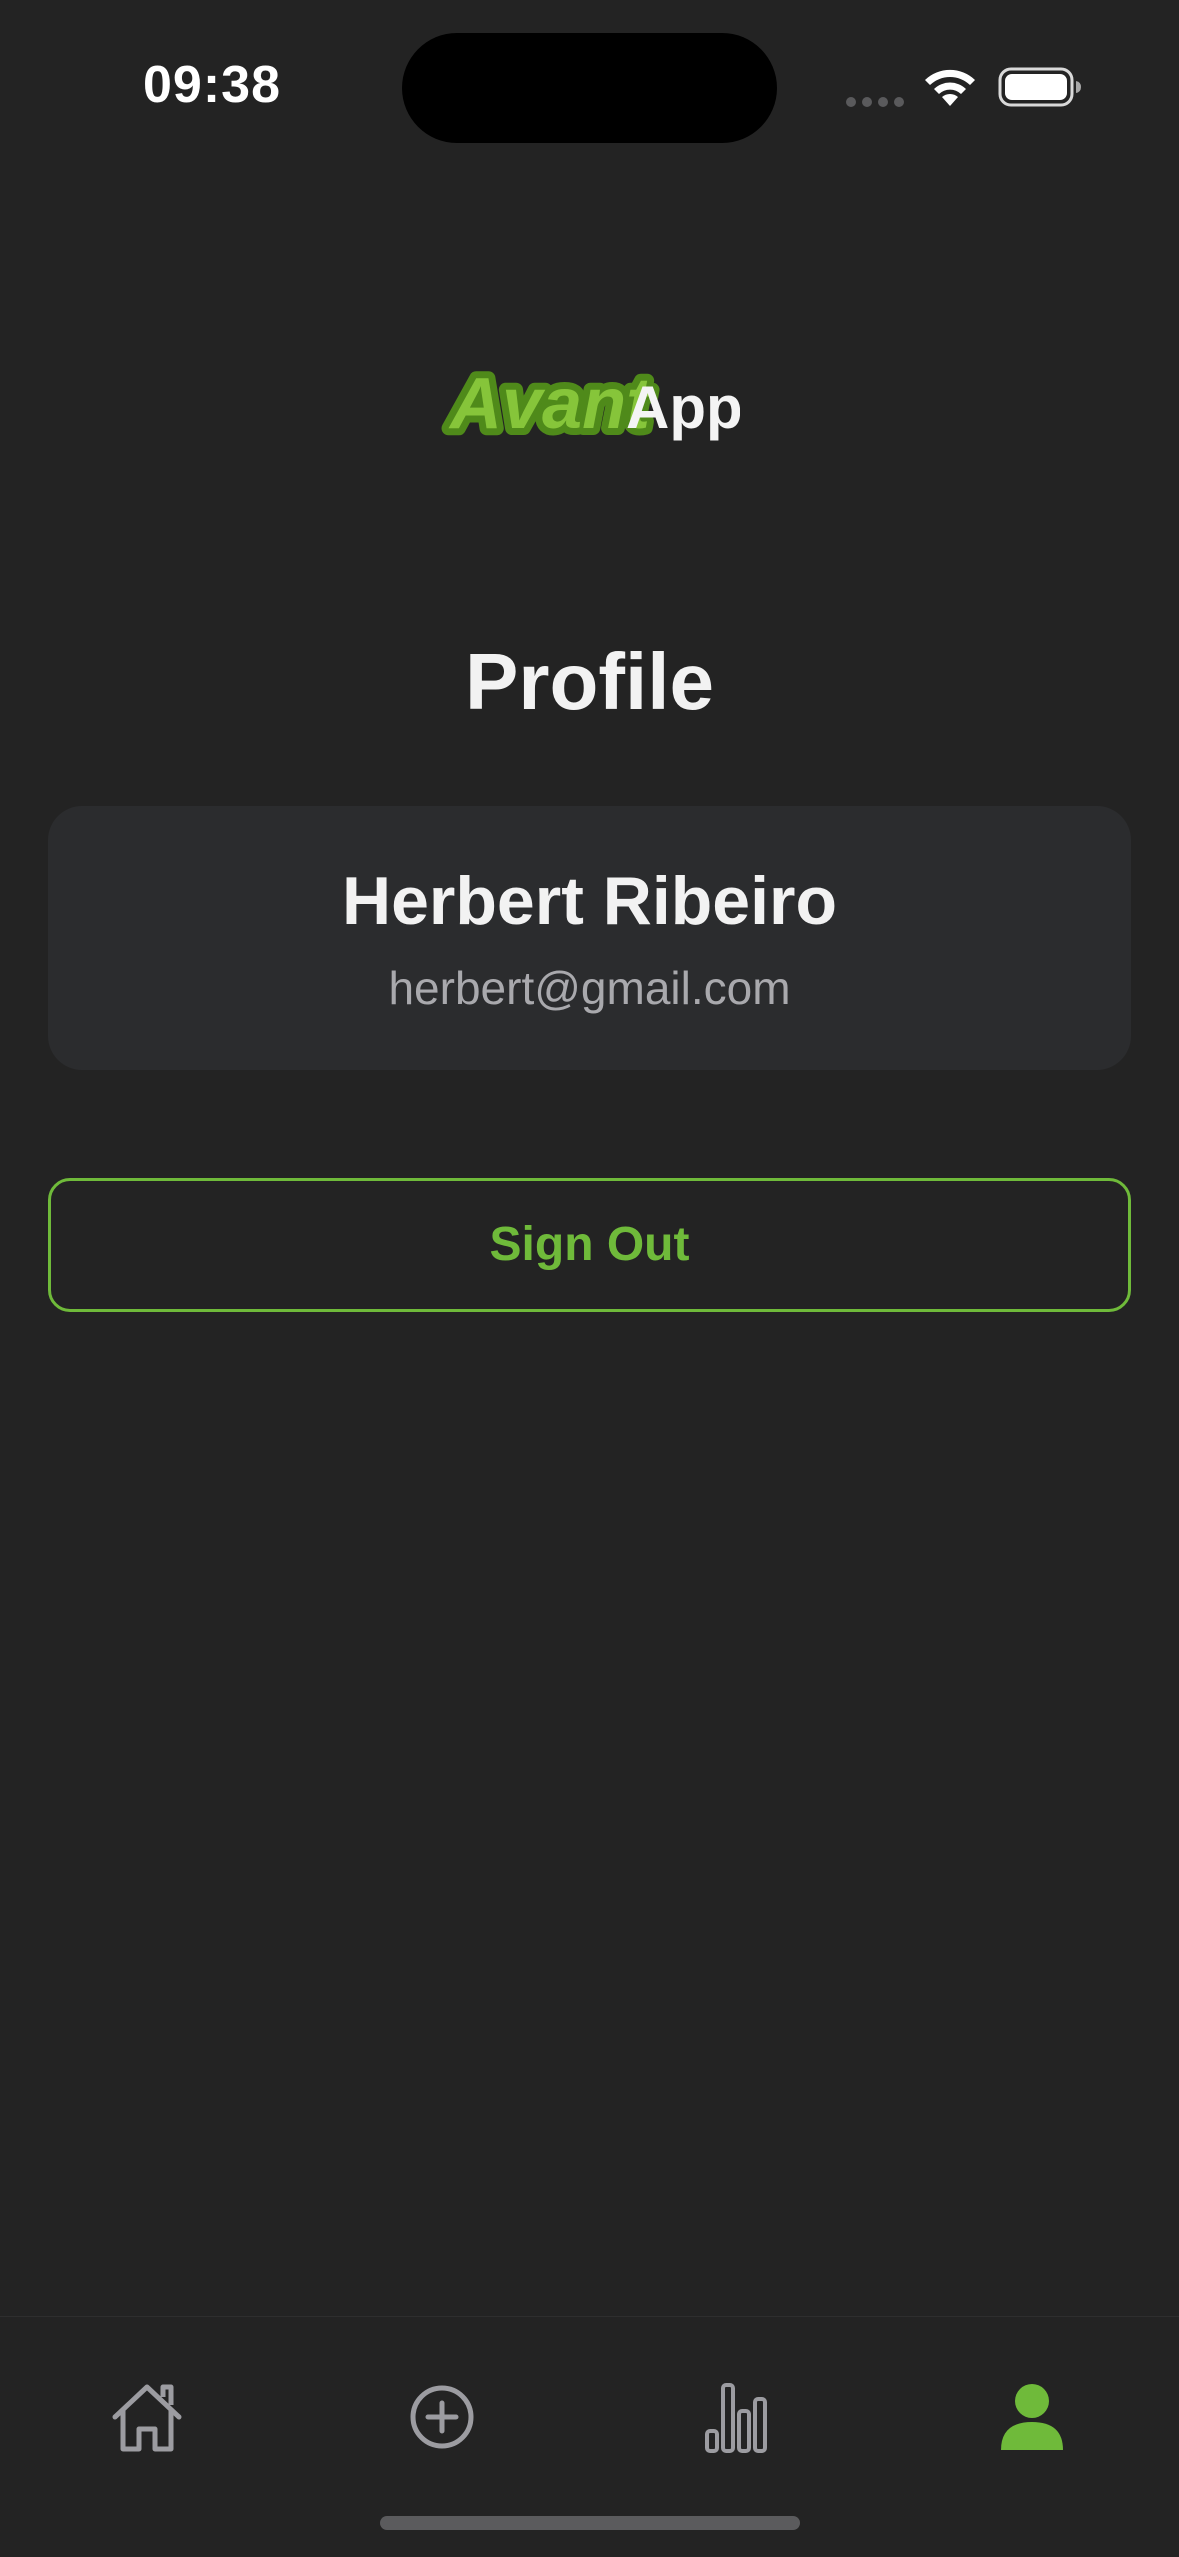 This screenshot has width=1179, height=2557. I want to click on tab-profile, so click(1032, 2417).